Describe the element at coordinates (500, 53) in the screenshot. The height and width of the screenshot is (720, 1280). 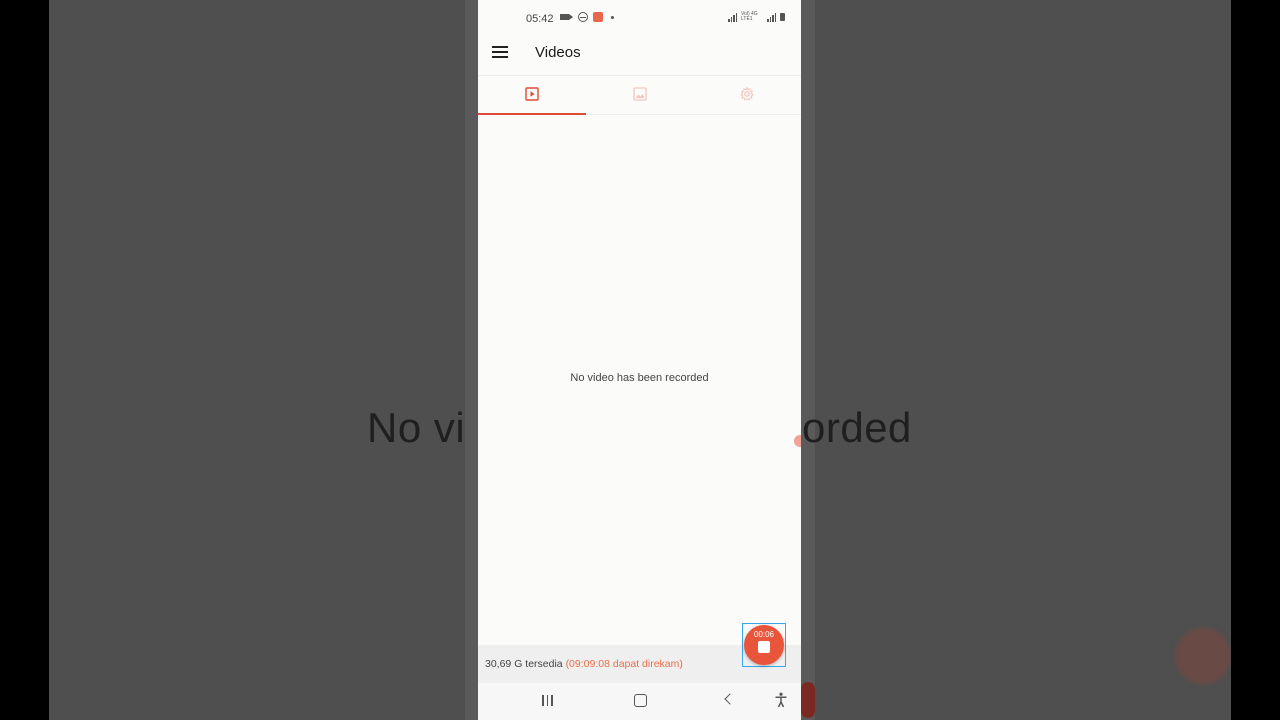
I see `hamburger-menu-icon` at that location.